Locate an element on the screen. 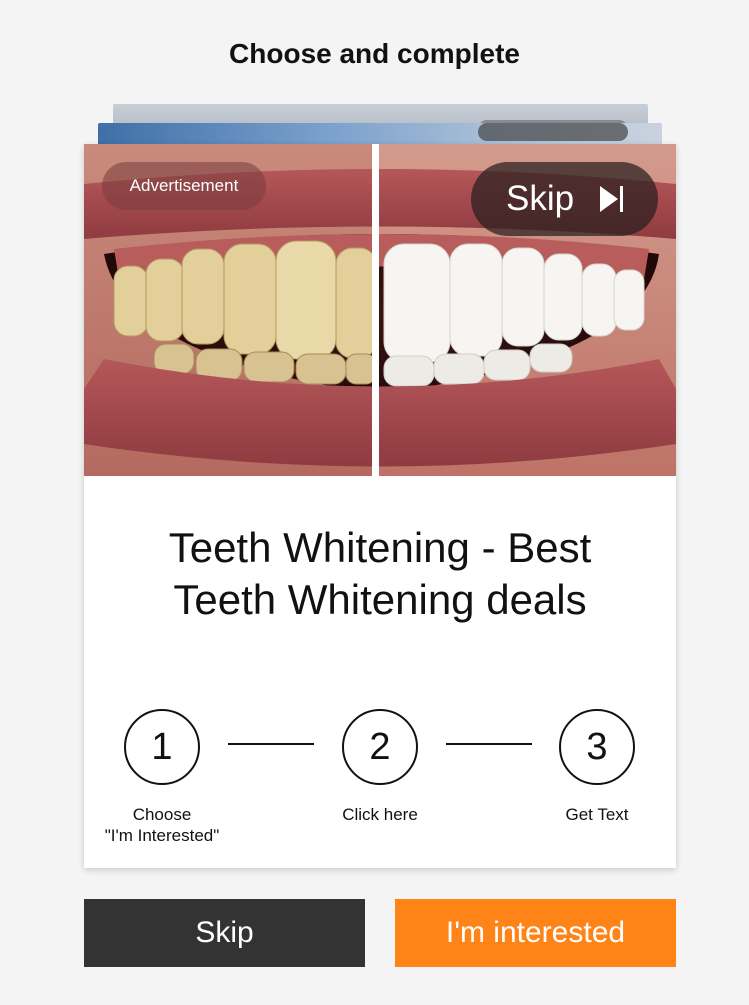 The height and width of the screenshot is (1005, 749). skip-next-icon is located at coordinates (611, 199).